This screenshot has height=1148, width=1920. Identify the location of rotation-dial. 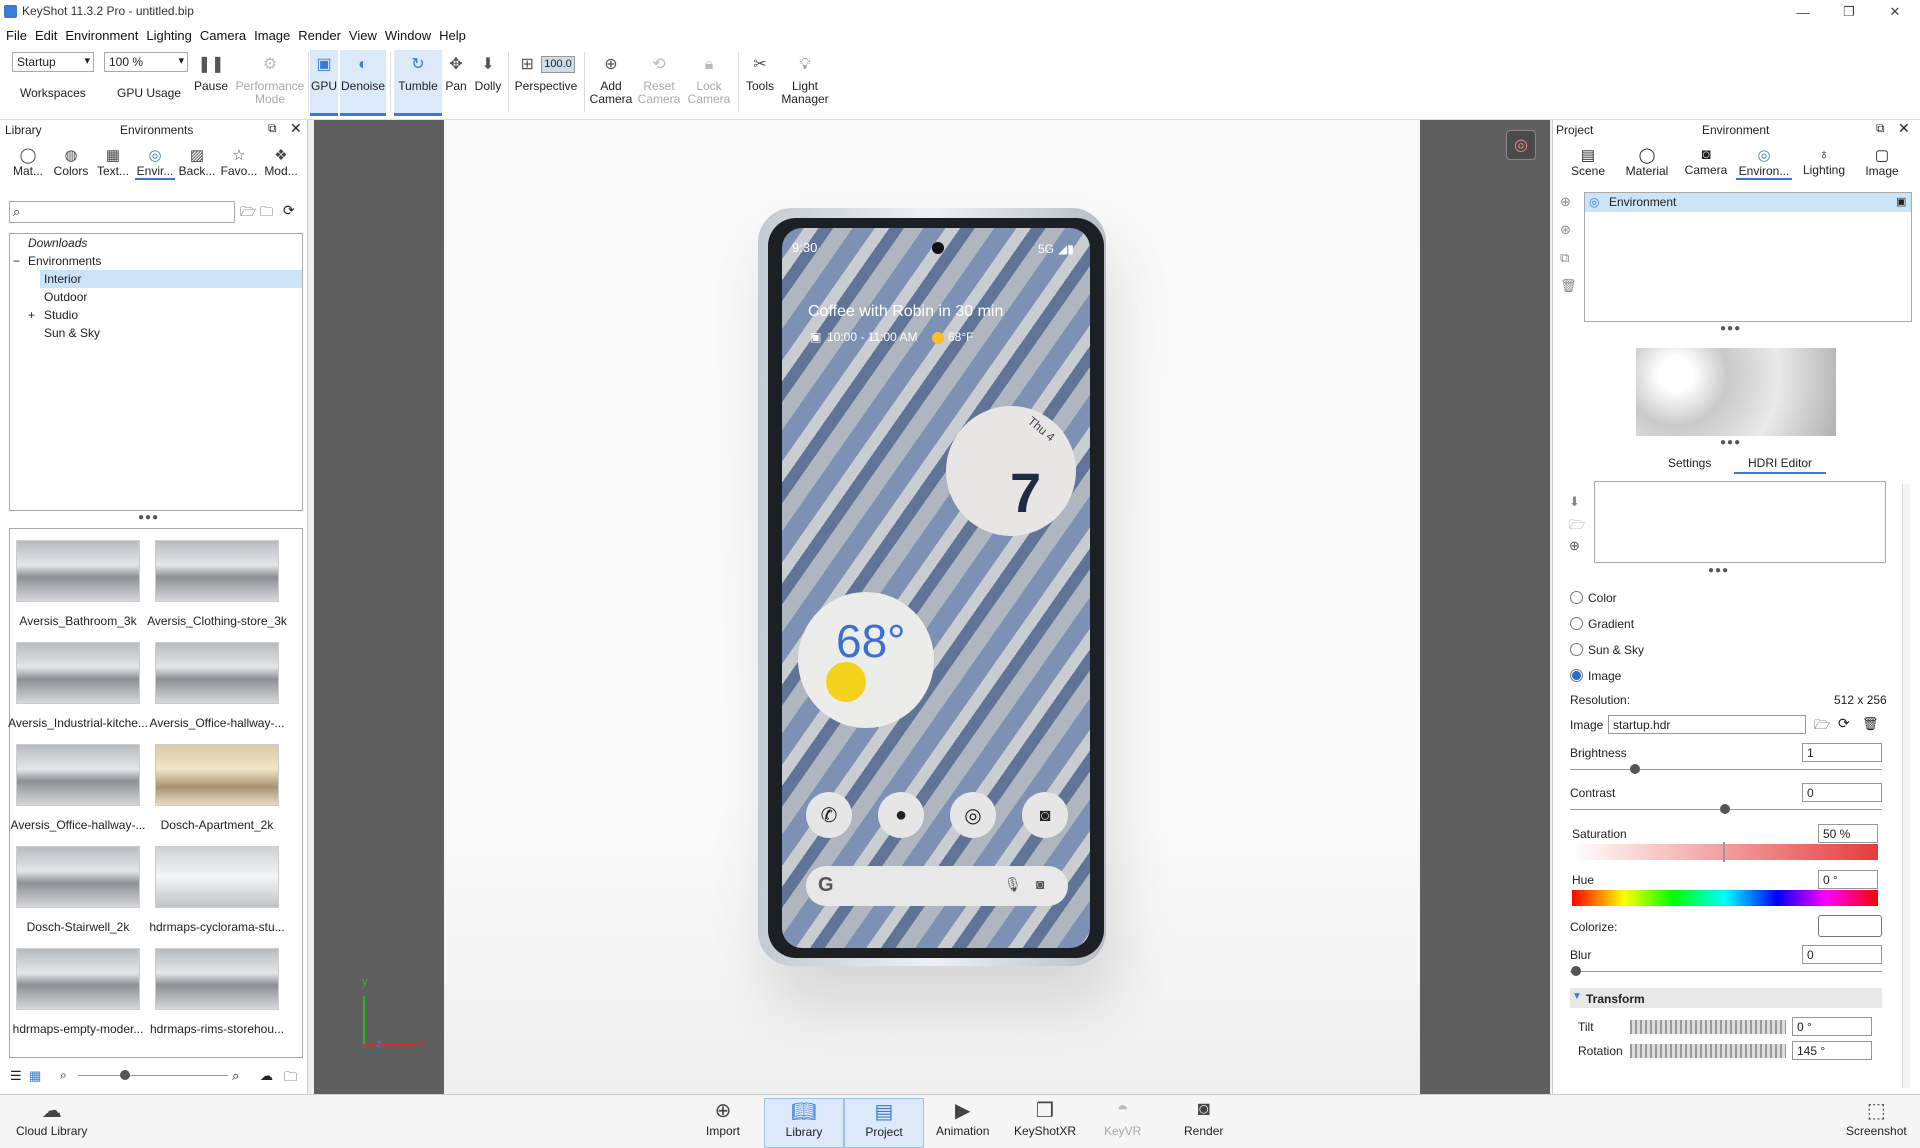
(1708, 1051).